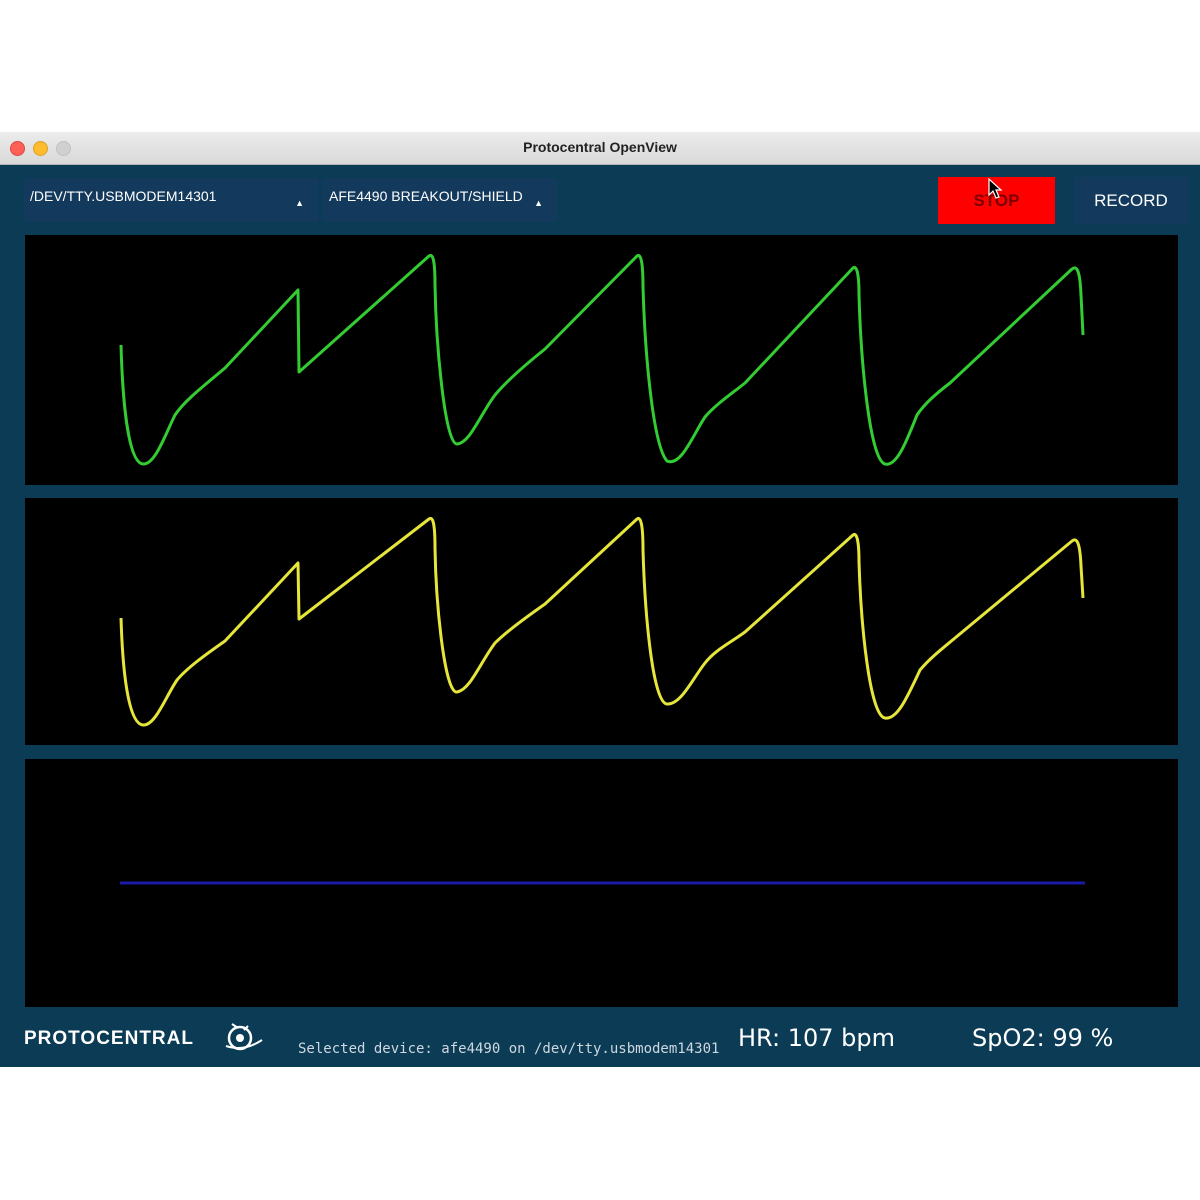 This screenshot has height=1200, width=1200. I want to click on serial-port-value: /DEV/TTY.USBMODEM14301, so click(123, 196).